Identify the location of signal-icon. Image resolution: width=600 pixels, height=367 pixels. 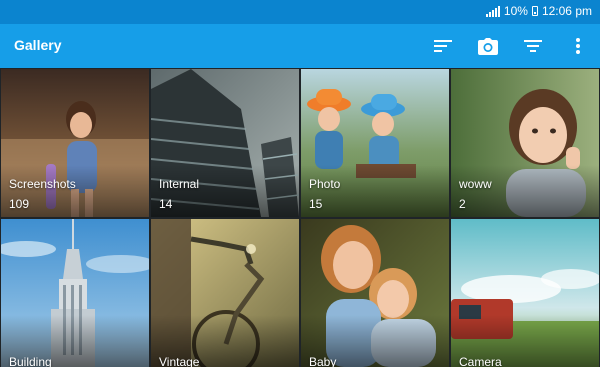
(492, 11).